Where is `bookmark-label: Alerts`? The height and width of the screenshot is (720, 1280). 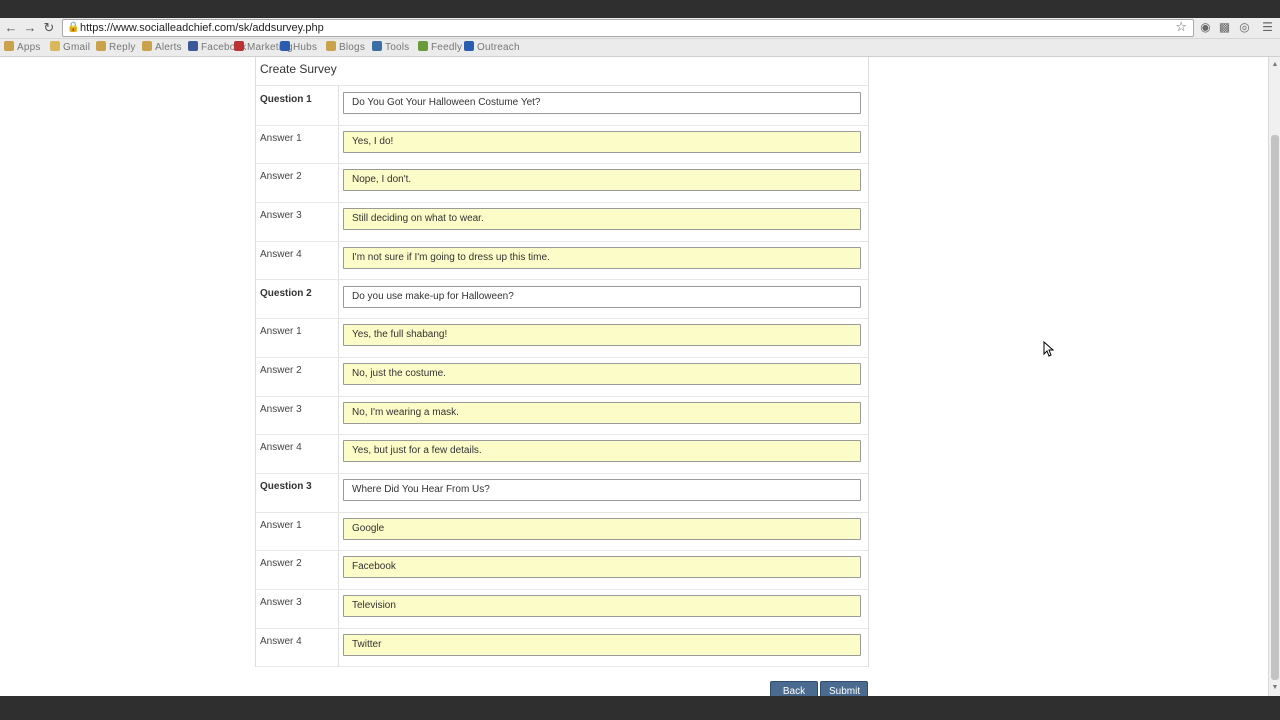 bookmark-label: Alerts is located at coordinates (168, 47).